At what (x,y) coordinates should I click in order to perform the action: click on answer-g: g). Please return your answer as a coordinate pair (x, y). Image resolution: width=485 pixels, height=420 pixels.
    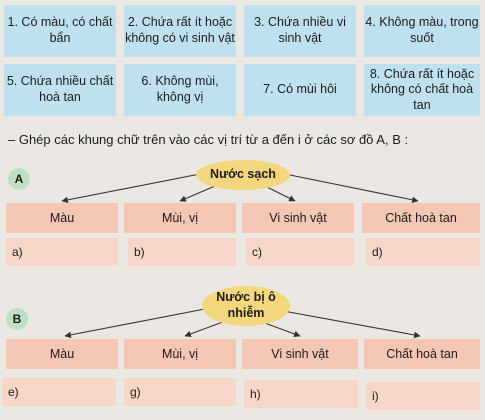
    Looking at the image, I should click on (180, 392).